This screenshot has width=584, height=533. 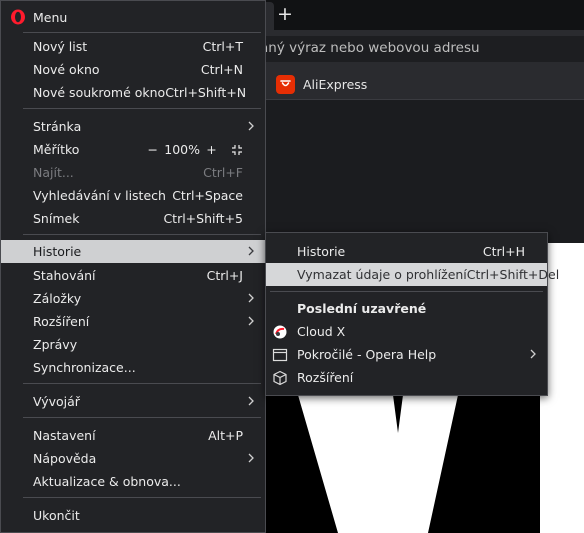 I want to click on menu-item-bookmarks: Záložky, so click(x=133, y=298).